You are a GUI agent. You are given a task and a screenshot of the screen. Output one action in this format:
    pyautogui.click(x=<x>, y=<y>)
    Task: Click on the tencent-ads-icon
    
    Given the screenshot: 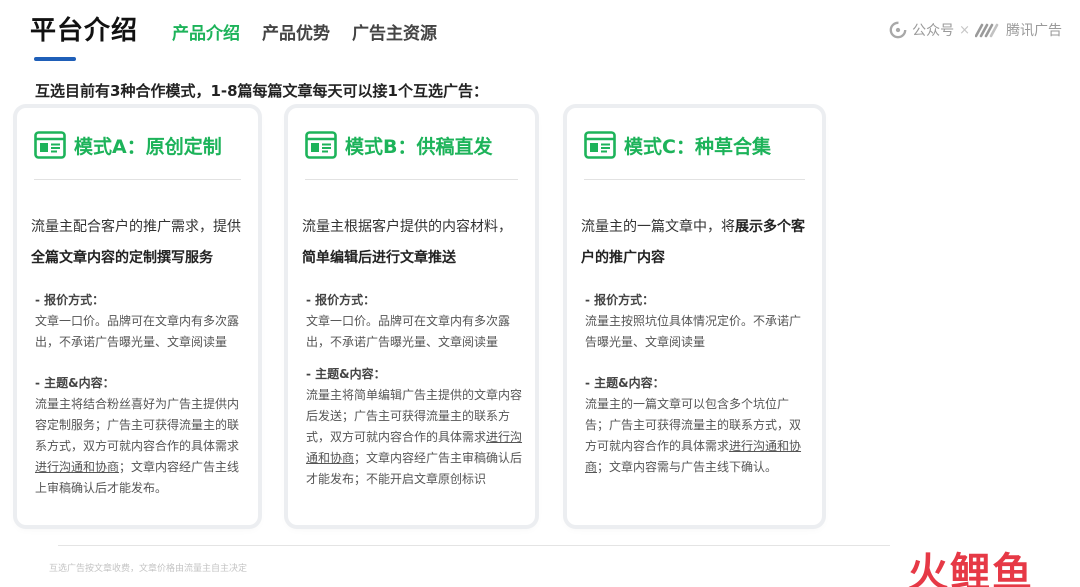 What is the action you would take?
    pyautogui.click(x=987, y=30)
    